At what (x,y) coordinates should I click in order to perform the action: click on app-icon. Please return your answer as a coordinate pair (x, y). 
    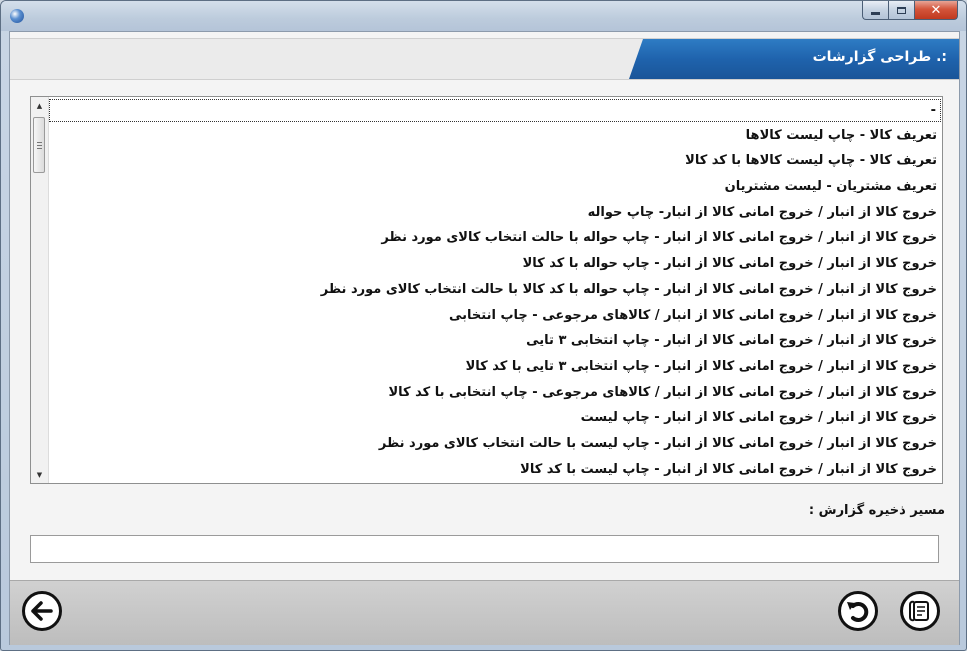
    Looking at the image, I should click on (17, 16).